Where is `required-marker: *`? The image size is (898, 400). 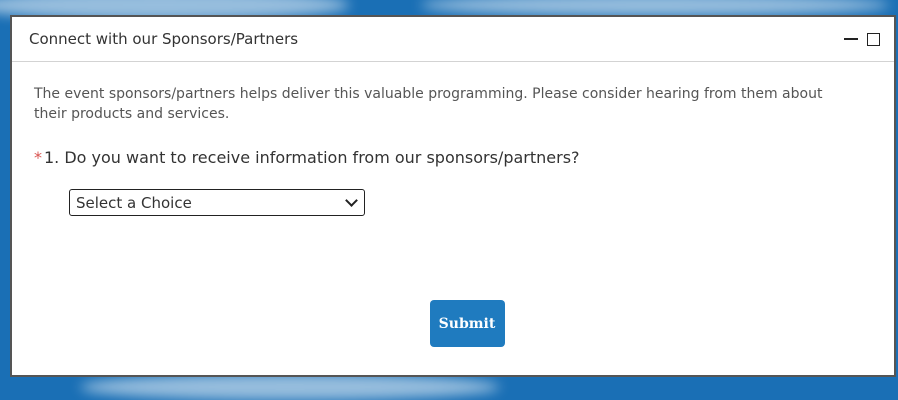 required-marker: * is located at coordinates (38, 157).